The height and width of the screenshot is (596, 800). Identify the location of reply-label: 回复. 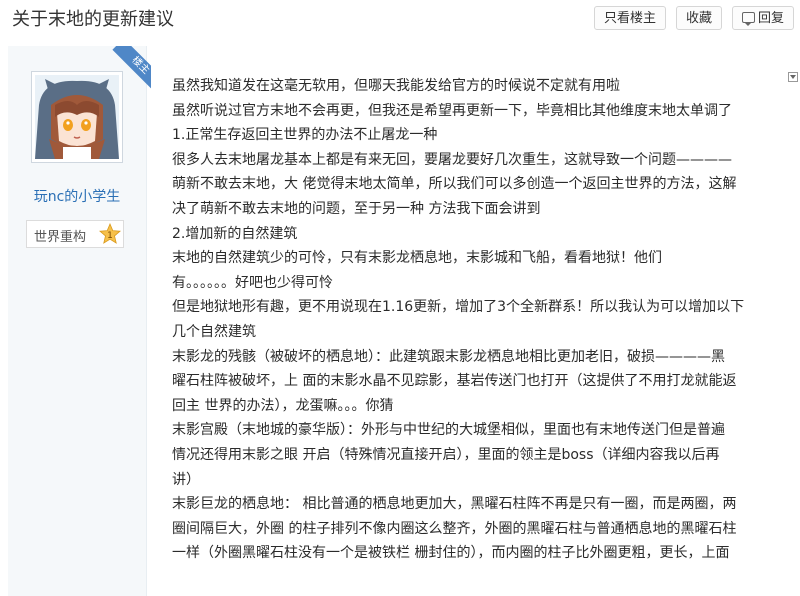
(770, 18).